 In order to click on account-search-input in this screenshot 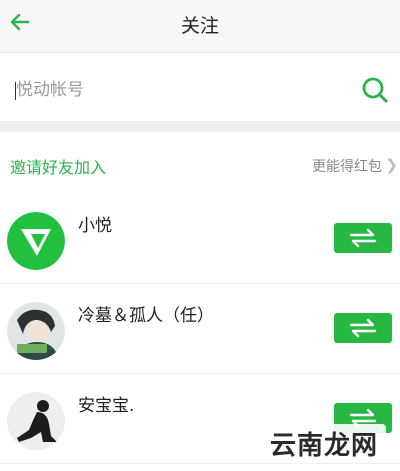, I will do `click(176, 90)`.